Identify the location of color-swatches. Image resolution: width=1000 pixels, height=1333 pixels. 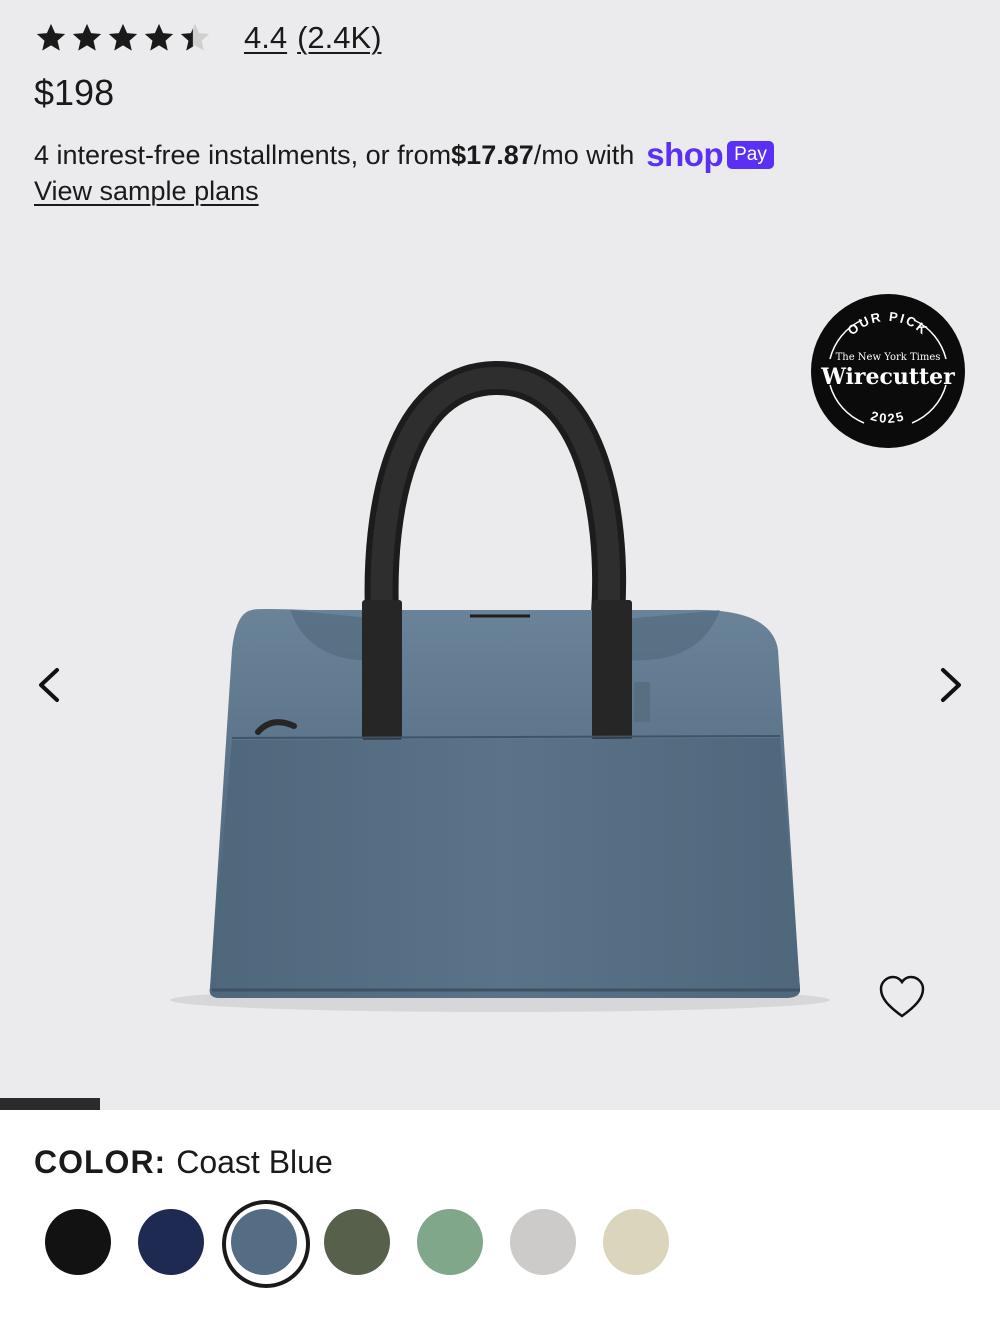
(370, 1244).